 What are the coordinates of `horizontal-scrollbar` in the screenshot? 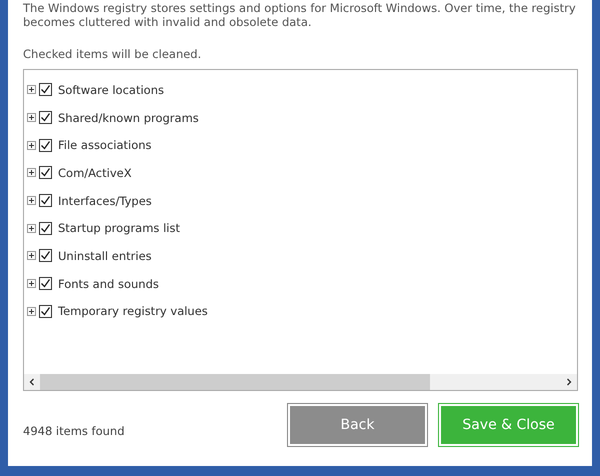 It's located at (300, 382).